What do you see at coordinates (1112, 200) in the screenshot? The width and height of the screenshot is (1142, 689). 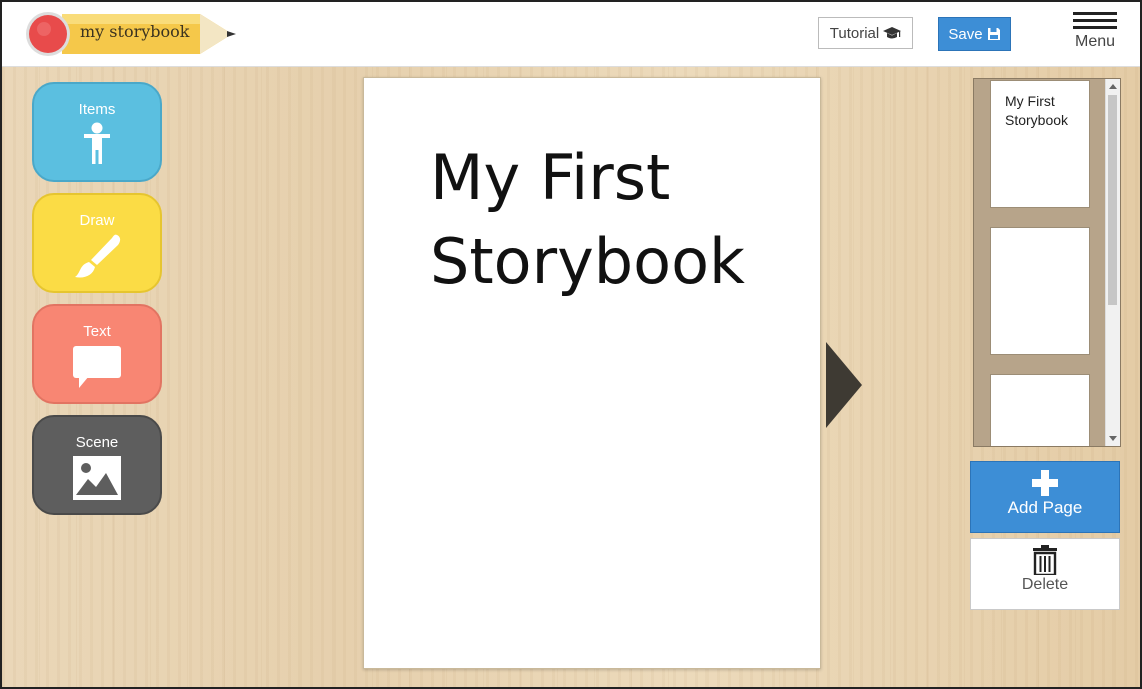 I see `scrollbar-thumb` at bounding box center [1112, 200].